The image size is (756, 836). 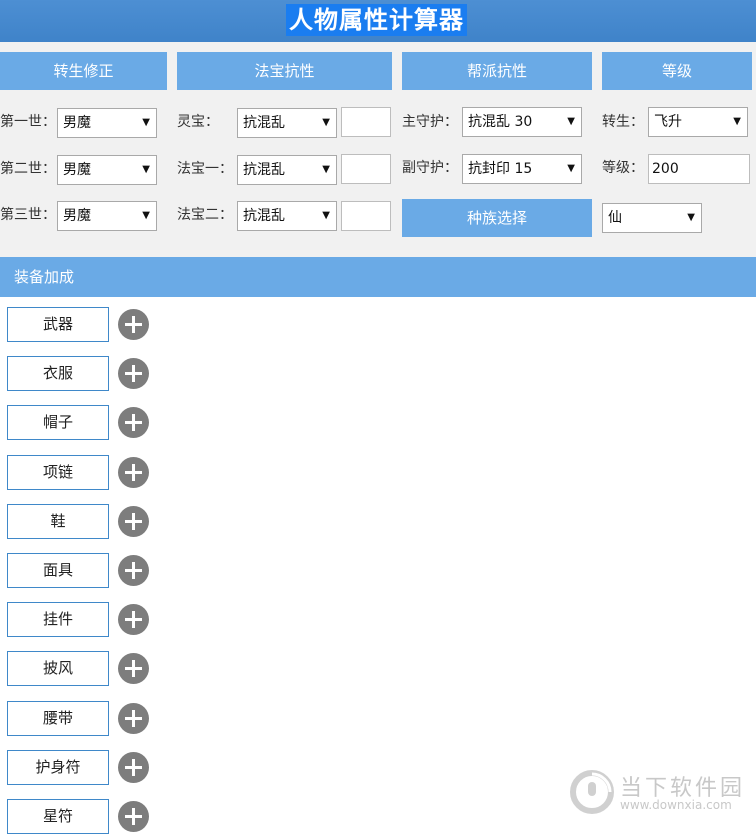 I want to click on equipment-item-button: 帽子, so click(x=58, y=423).